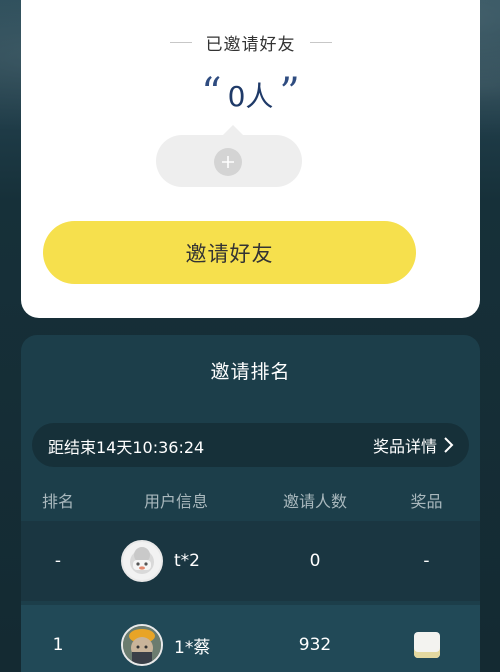  I want to click on invite-friends-button: 邀请好友, so click(229, 252).